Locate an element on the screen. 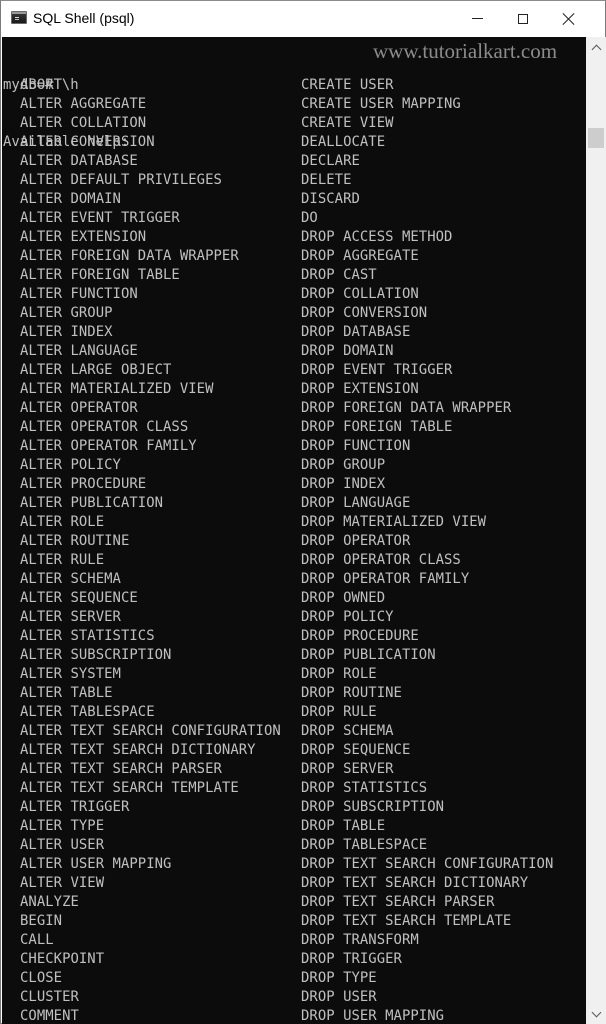 Image resolution: width=606 pixels, height=1024 pixels. help-entry: DROP COLLATION is located at coordinates (360, 294).